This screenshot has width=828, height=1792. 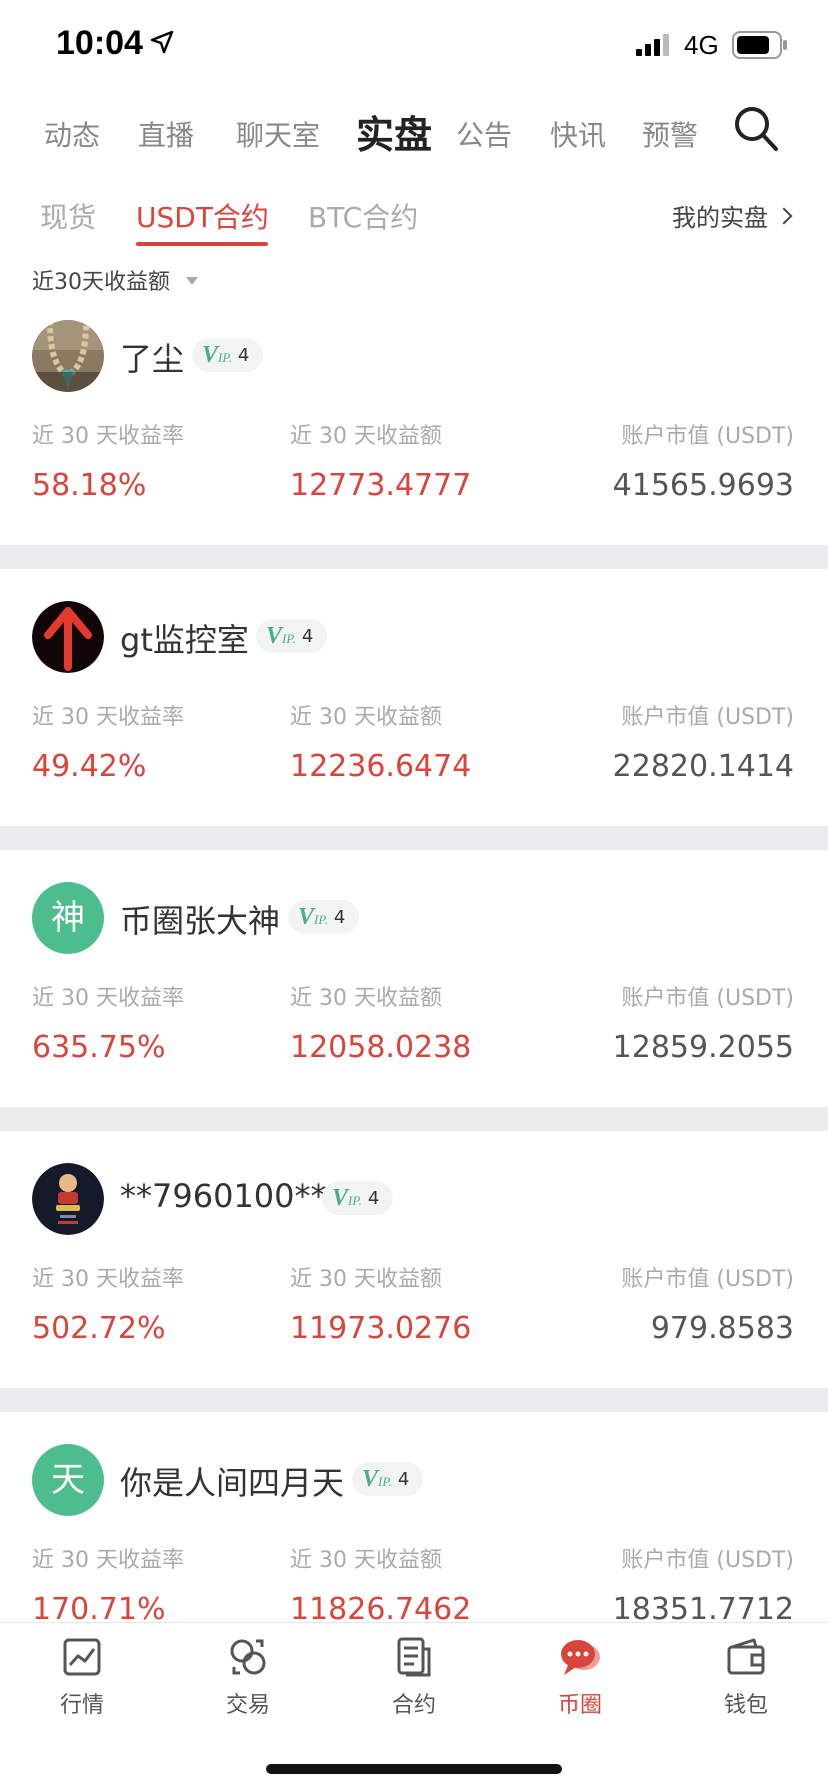 What do you see at coordinates (484, 134) in the screenshot?
I see `tab-announcements: 公告` at bounding box center [484, 134].